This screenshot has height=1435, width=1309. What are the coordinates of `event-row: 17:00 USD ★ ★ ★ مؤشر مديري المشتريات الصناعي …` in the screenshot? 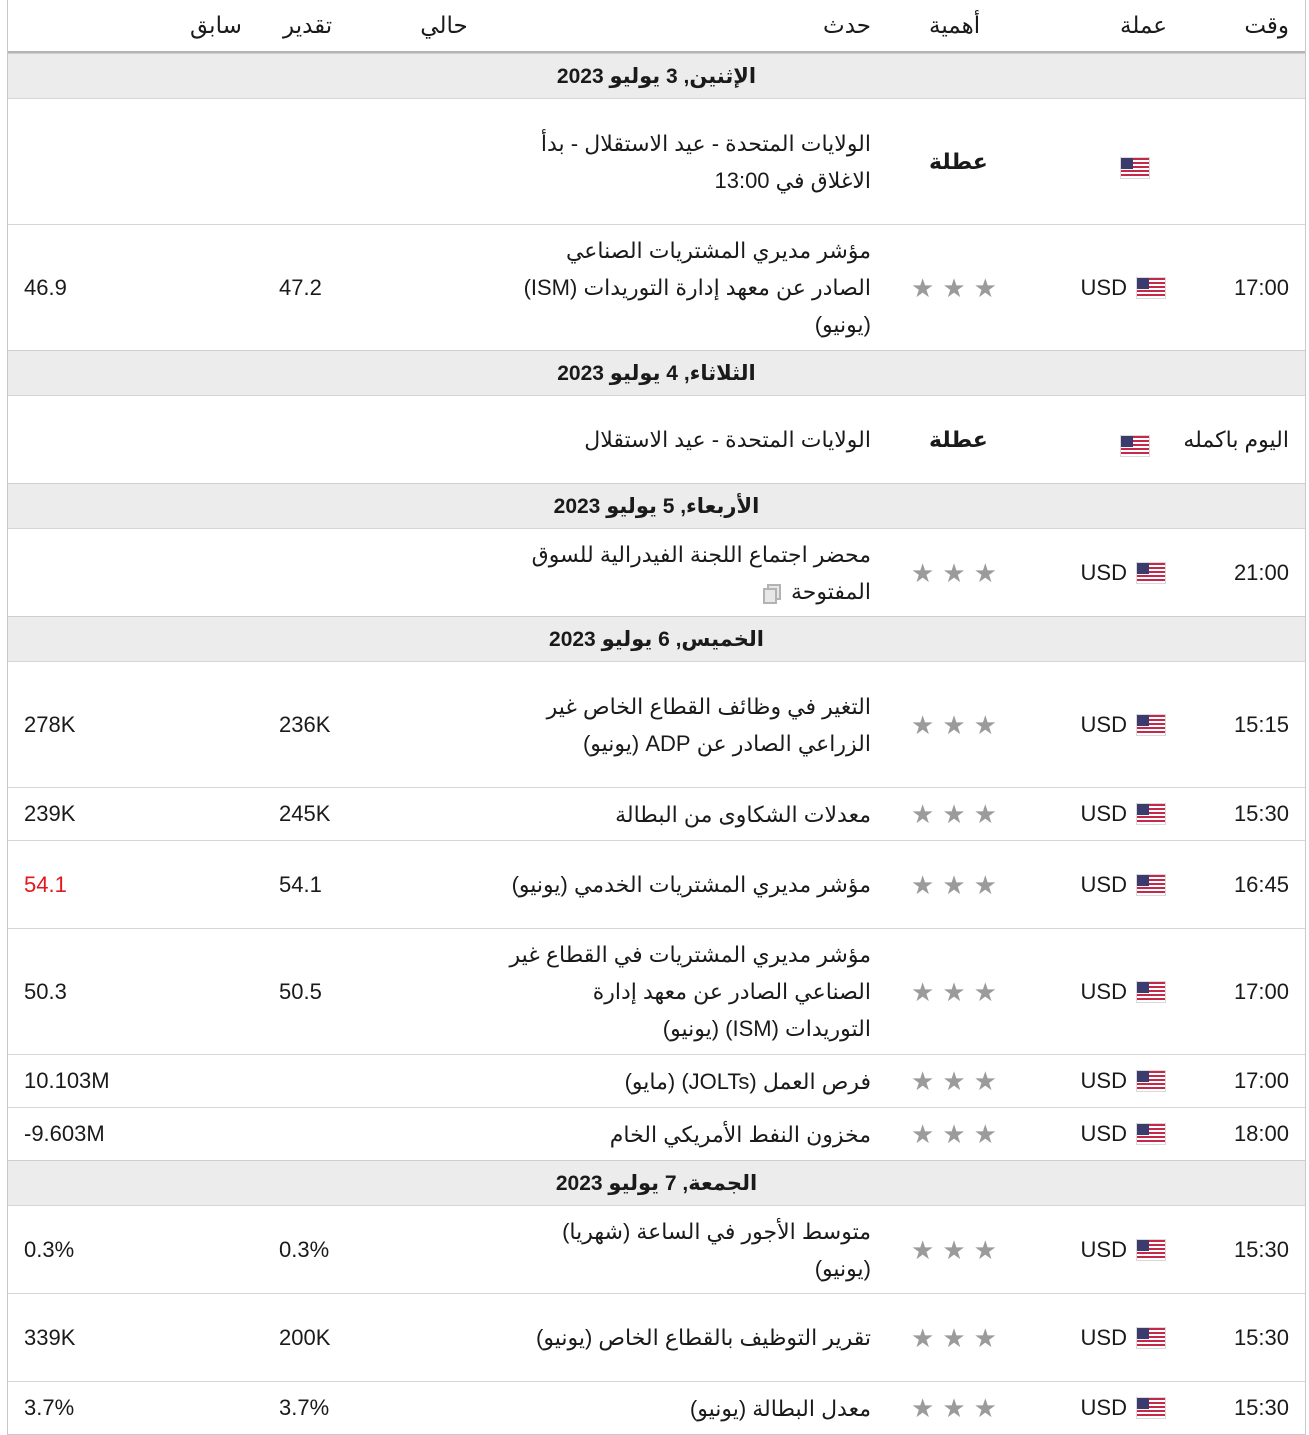 It's located at (656, 287).